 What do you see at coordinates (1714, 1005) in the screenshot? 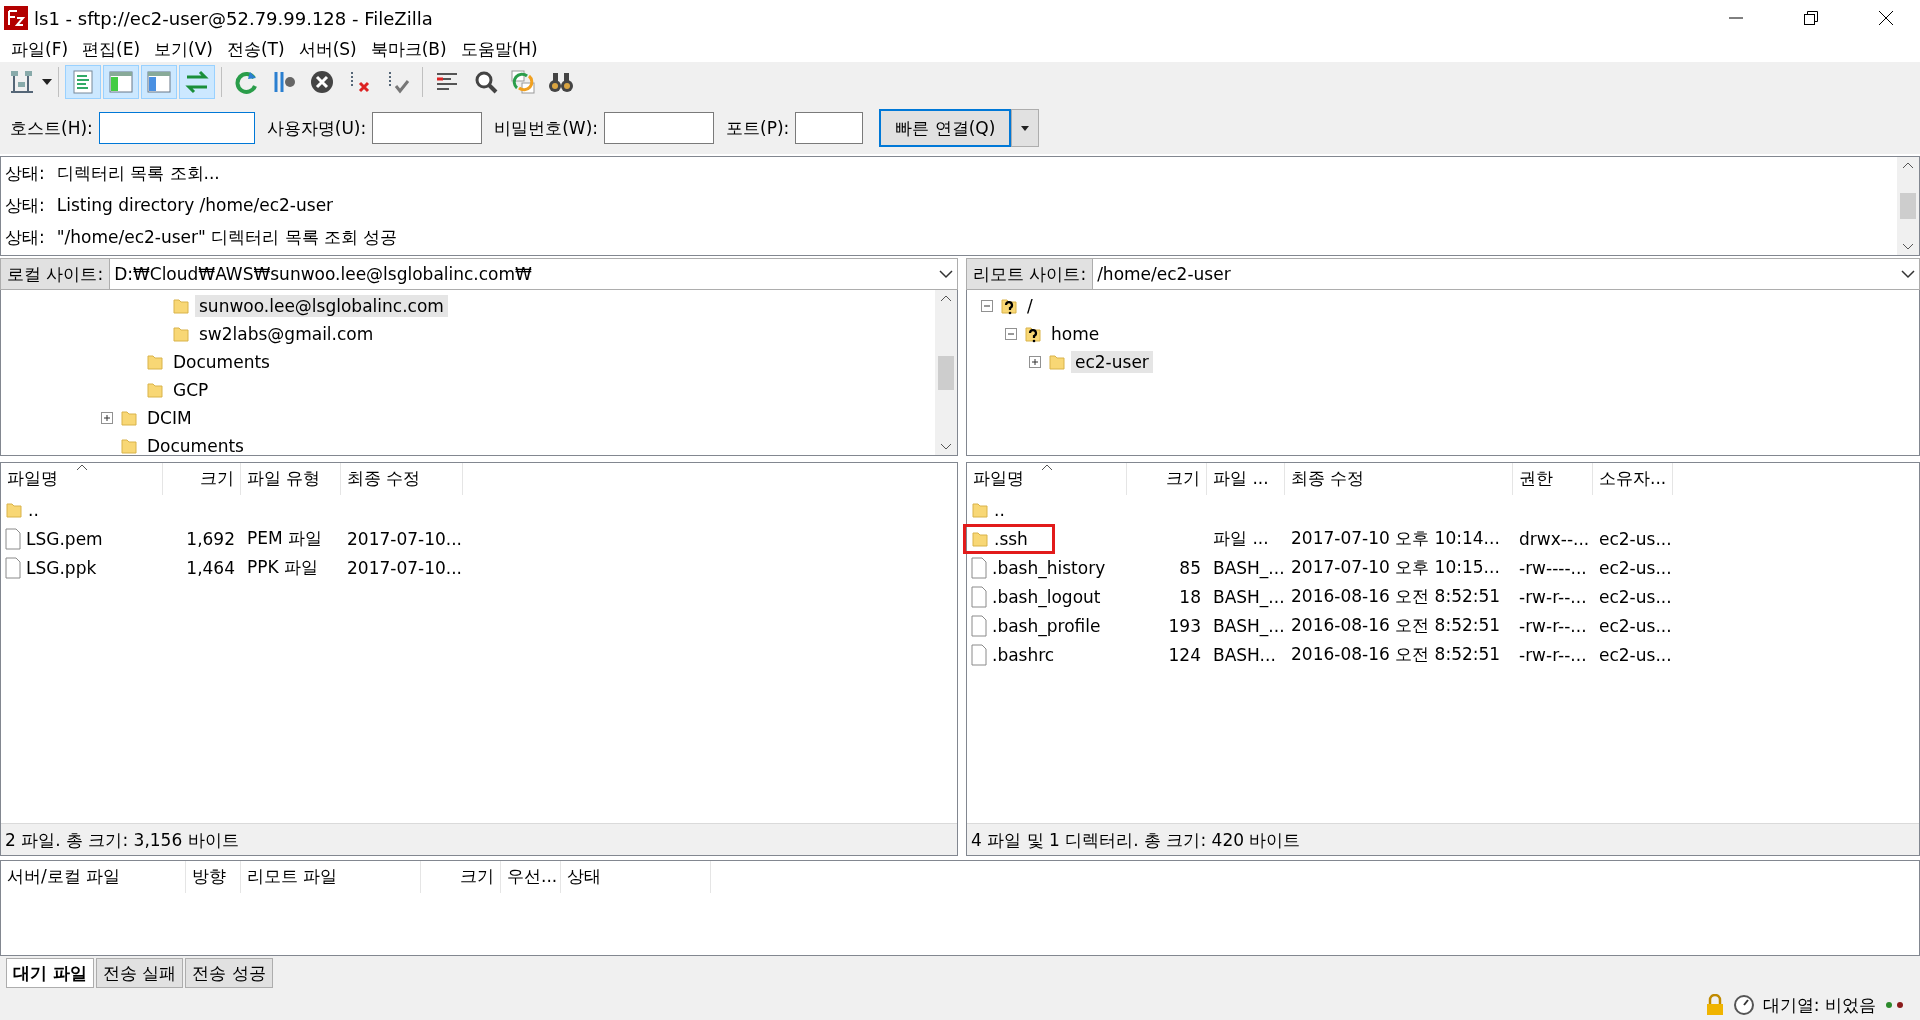
I see `lock-icon` at bounding box center [1714, 1005].